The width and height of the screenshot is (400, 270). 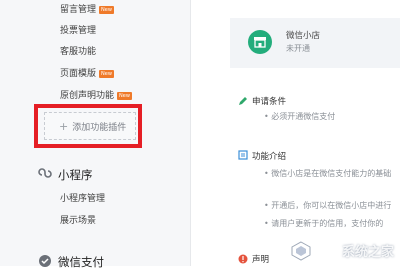 What do you see at coordinates (81, 262) in the screenshot?
I see `section-title-wechat-pay: 微信支付` at bounding box center [81, 262].